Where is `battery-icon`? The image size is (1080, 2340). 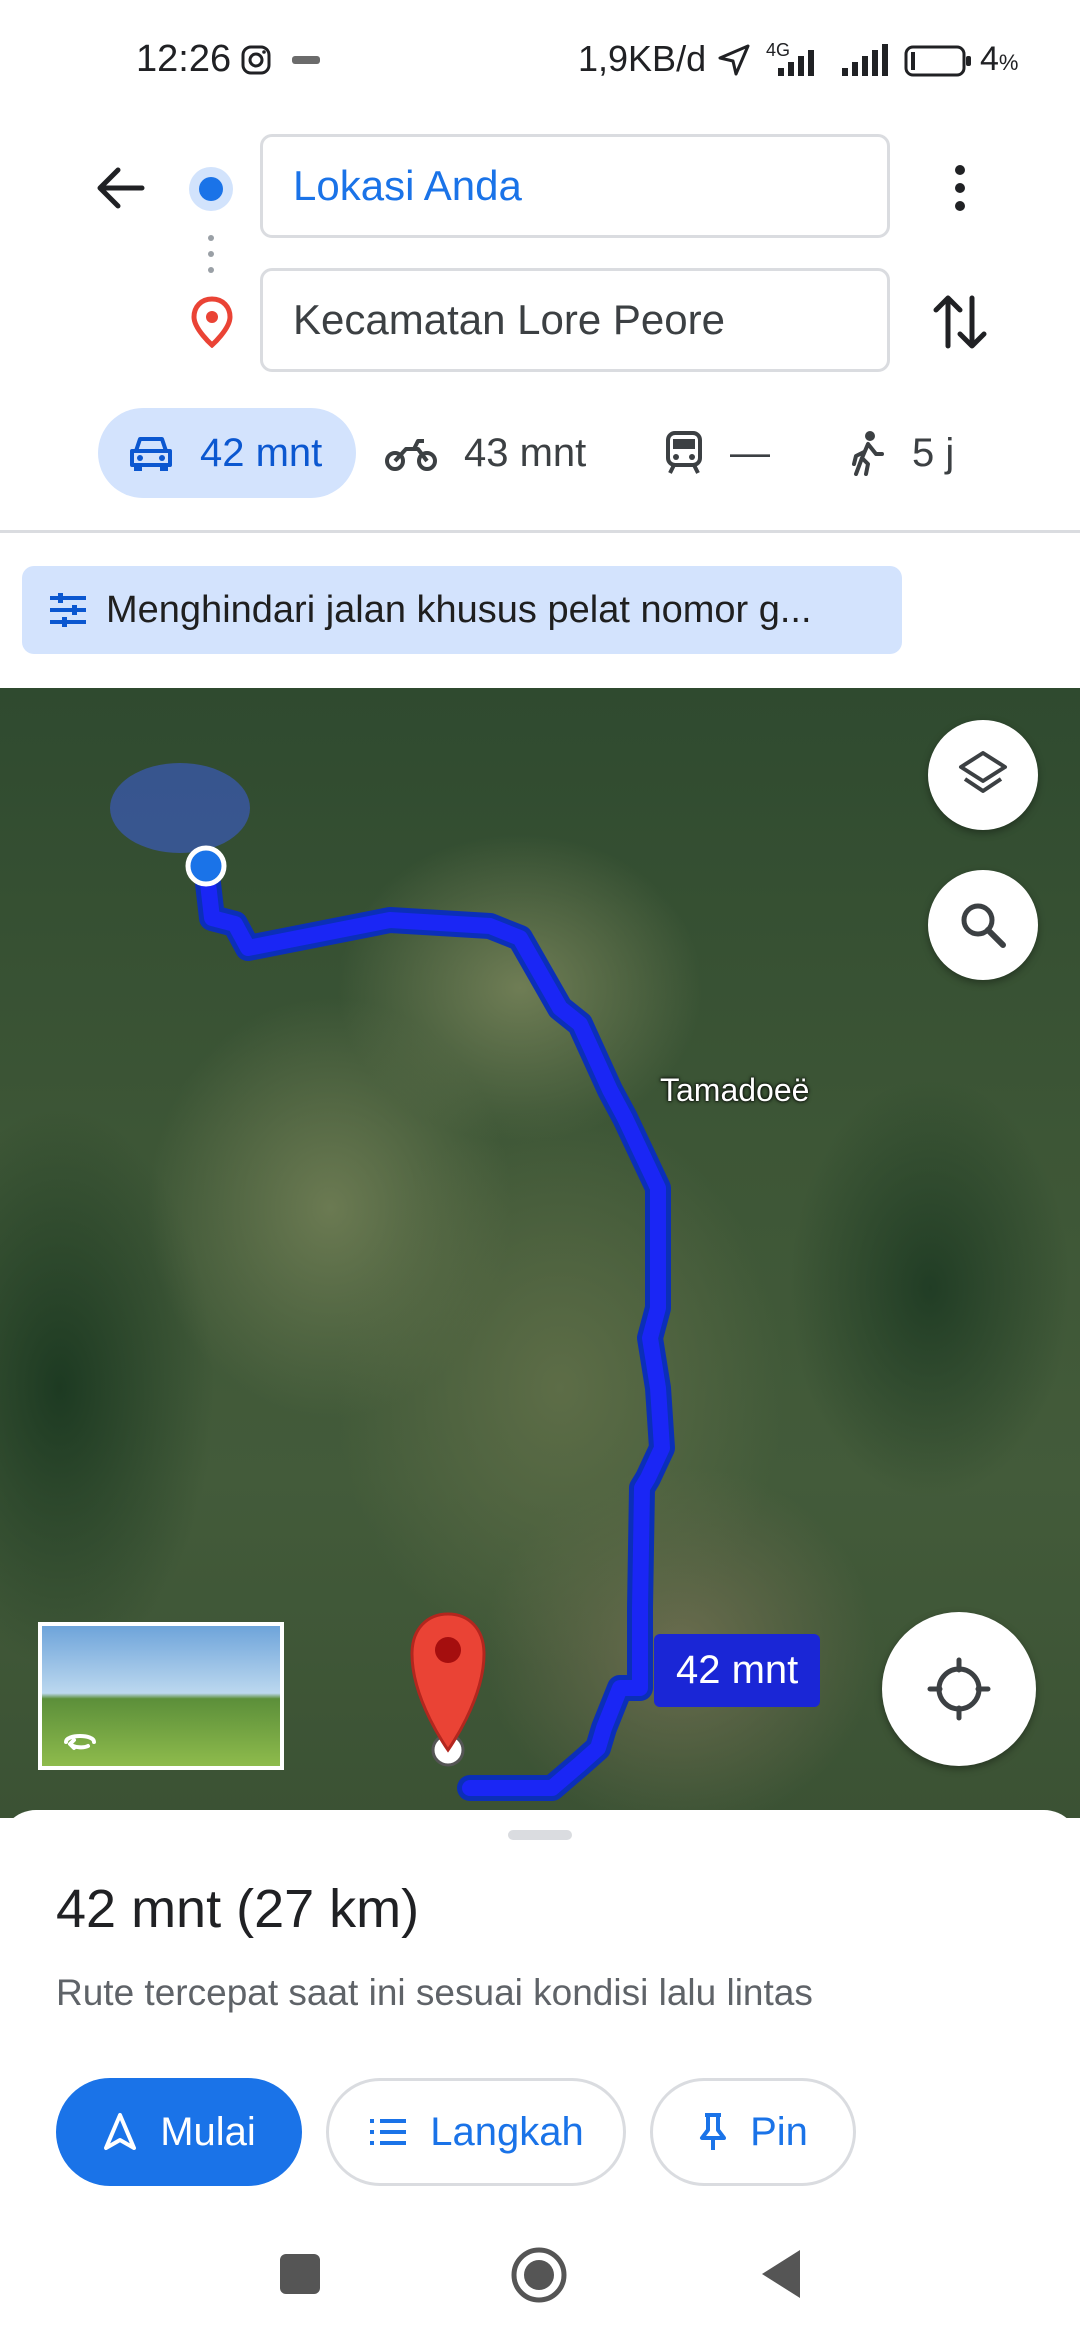
battery-icon is located at coordinates (937, 61).